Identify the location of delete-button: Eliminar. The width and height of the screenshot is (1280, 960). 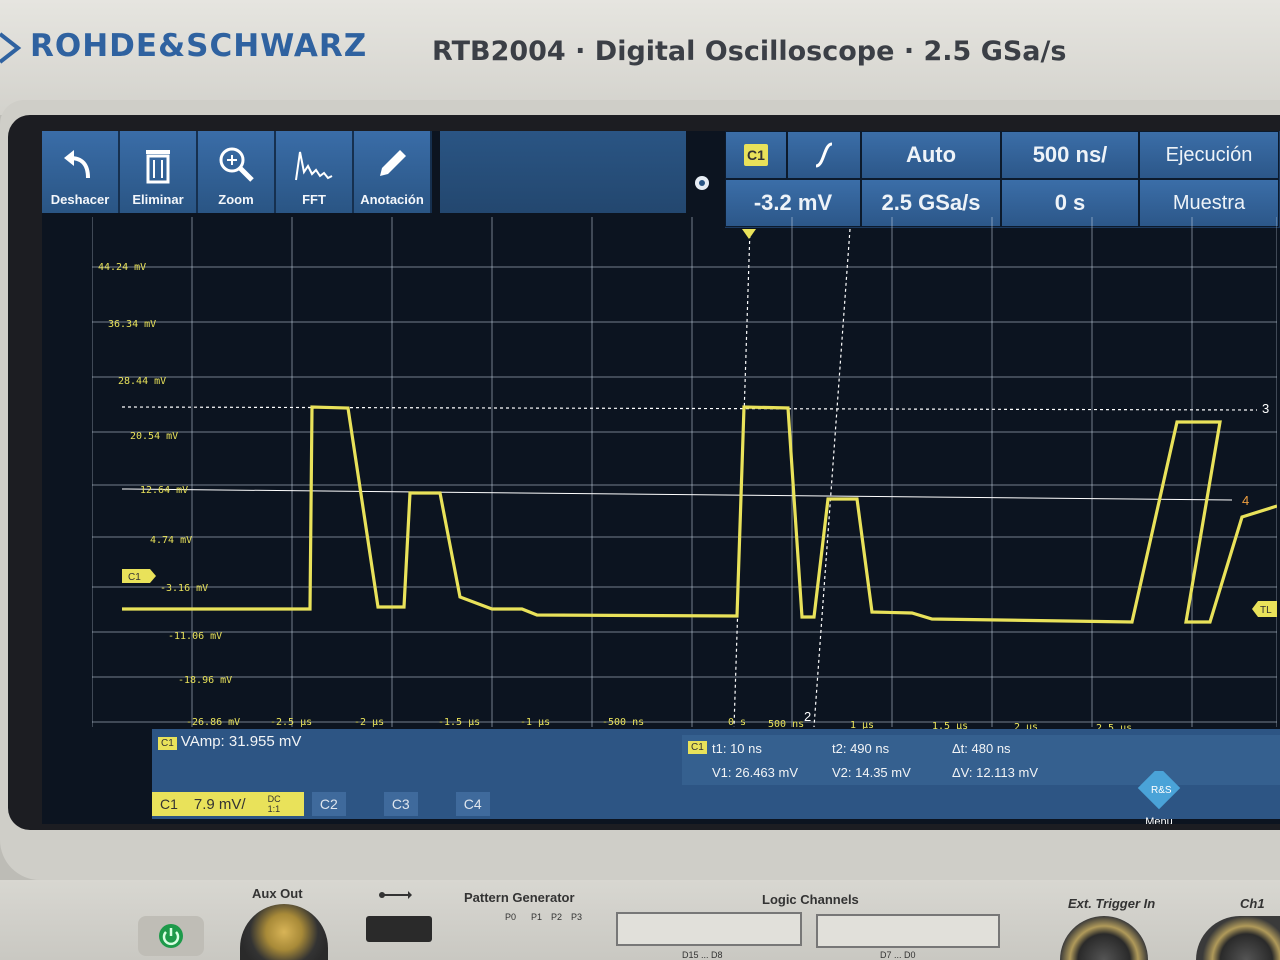
(159, 172).